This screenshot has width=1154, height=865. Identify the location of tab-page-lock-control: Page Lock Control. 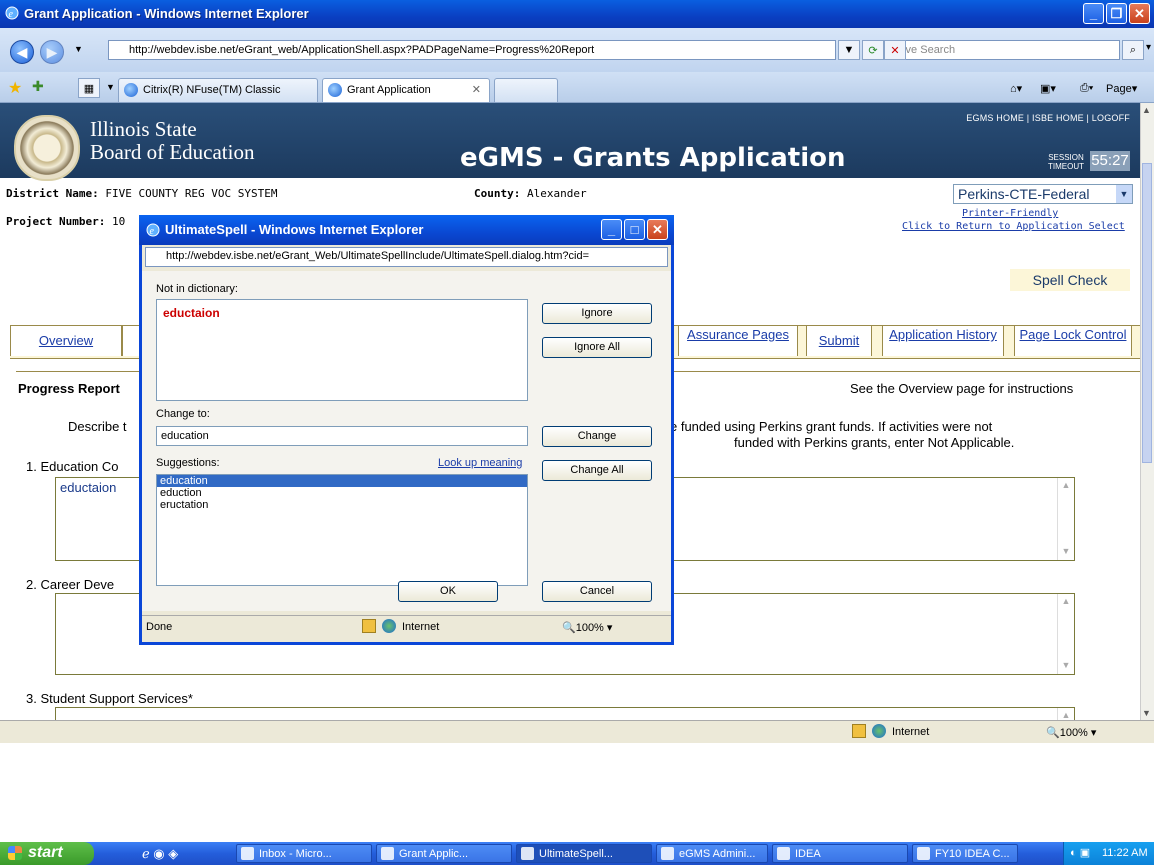
(1073, 341).